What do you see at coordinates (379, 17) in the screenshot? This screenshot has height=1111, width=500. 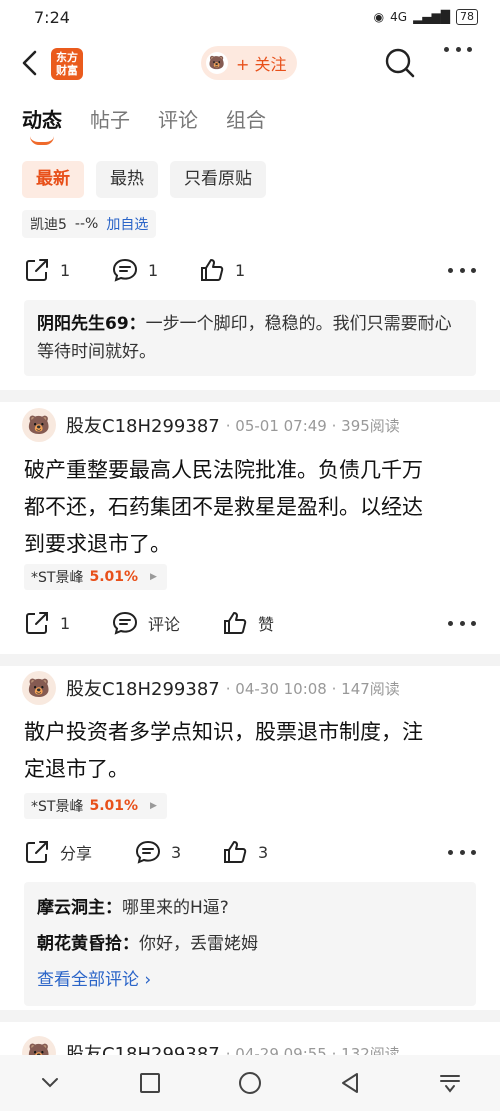 I see `eye-icon: ◉` at bounding box center [379, 17].